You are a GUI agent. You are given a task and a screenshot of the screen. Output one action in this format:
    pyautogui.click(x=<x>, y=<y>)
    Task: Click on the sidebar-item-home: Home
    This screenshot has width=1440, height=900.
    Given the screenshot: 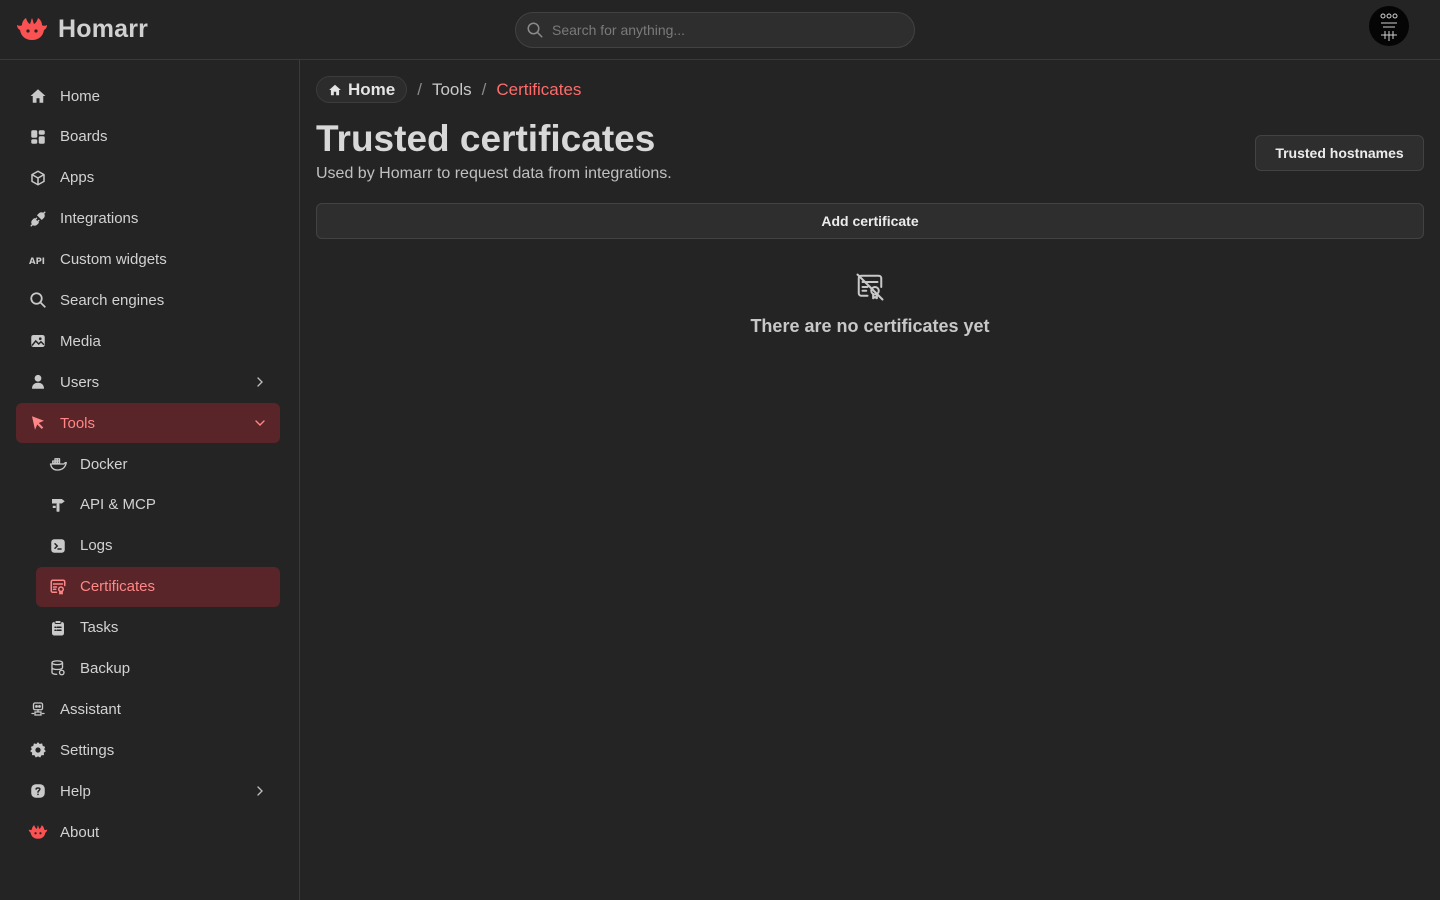 What is the action you would take?
    pyautogui.click(x=148, y=96)
    